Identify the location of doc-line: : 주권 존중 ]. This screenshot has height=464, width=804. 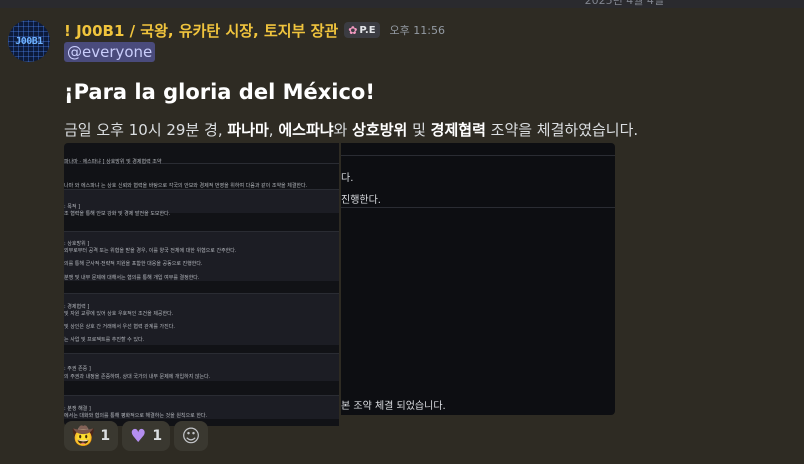
(77, 369).